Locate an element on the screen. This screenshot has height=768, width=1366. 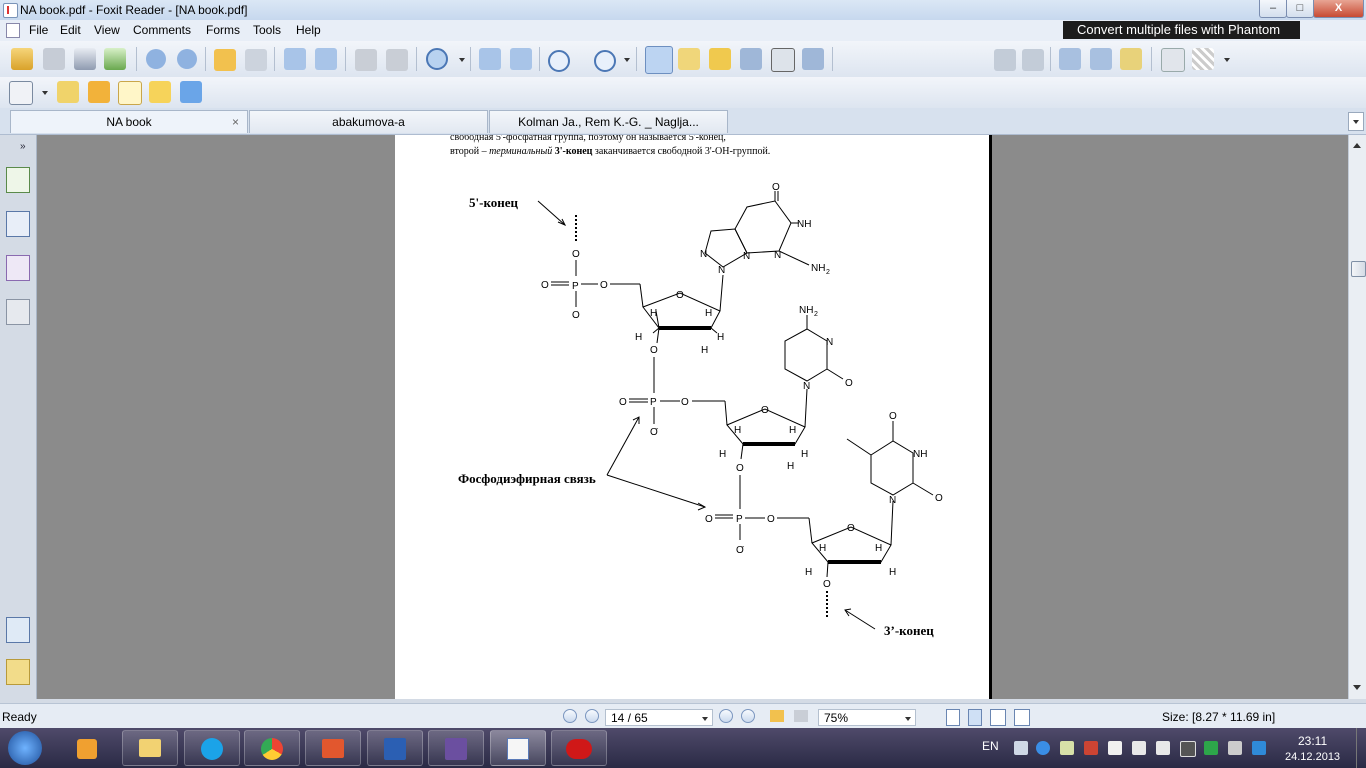
fit-width-icon is located at coordinates (521, 59).